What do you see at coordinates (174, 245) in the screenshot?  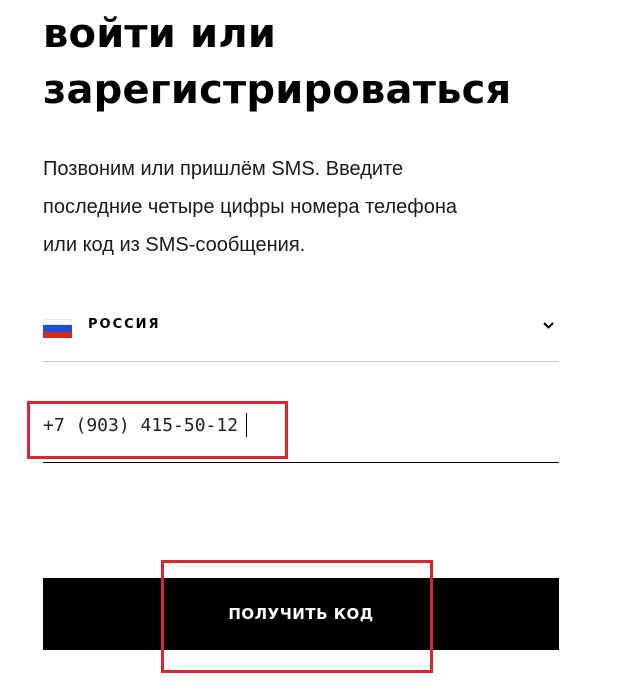 I see `instructions-line-3: или код из SMS-сообщения.` at bounding box center [174, 245].